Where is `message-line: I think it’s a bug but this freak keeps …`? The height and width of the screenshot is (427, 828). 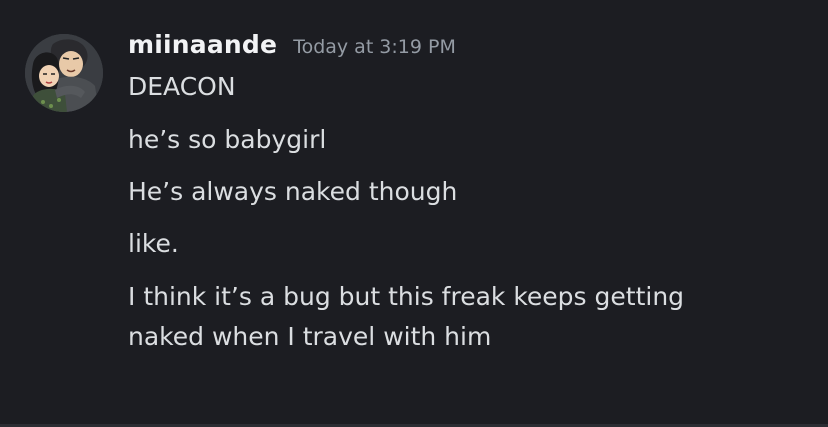
message-line: I think it’s a bug but this freak keeps … is located at coordinates (406, 296).